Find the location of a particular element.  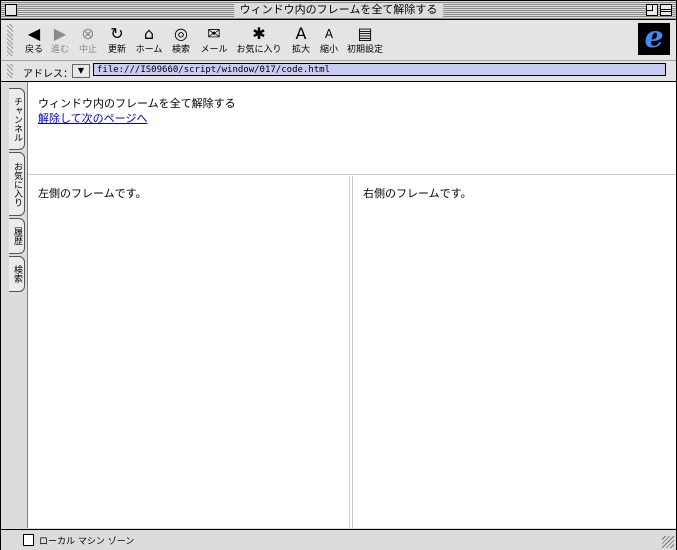

window-title: ウィンドウ内のフレームを全て解除する is located at coordinates (338, 10).